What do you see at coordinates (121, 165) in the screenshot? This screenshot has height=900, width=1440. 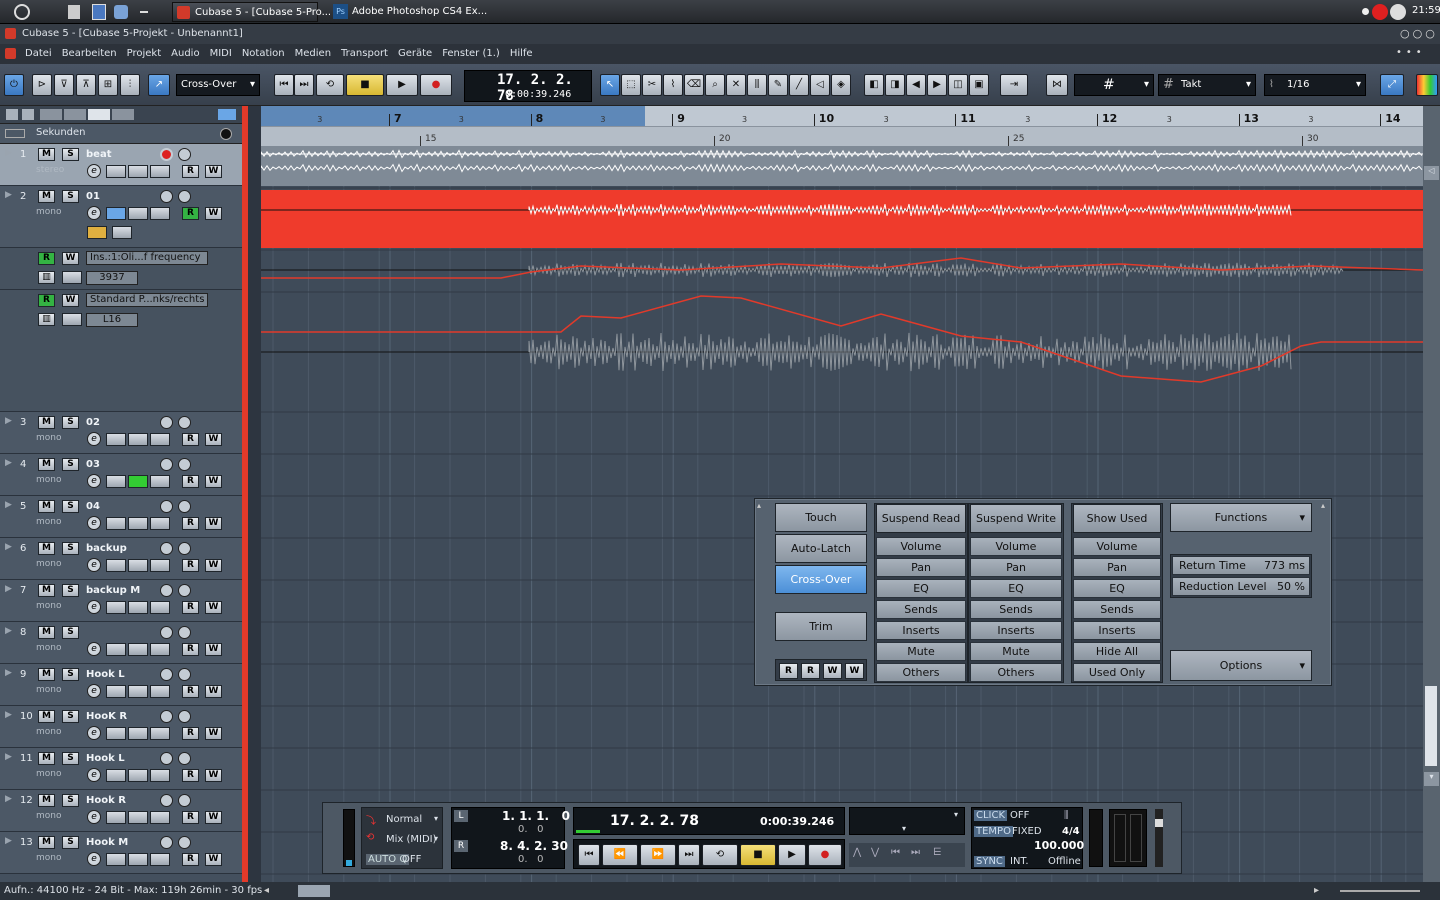 I see `track-1: ▶ 1 M Sbeat stereo e R W` at bounding box center [121, 165].